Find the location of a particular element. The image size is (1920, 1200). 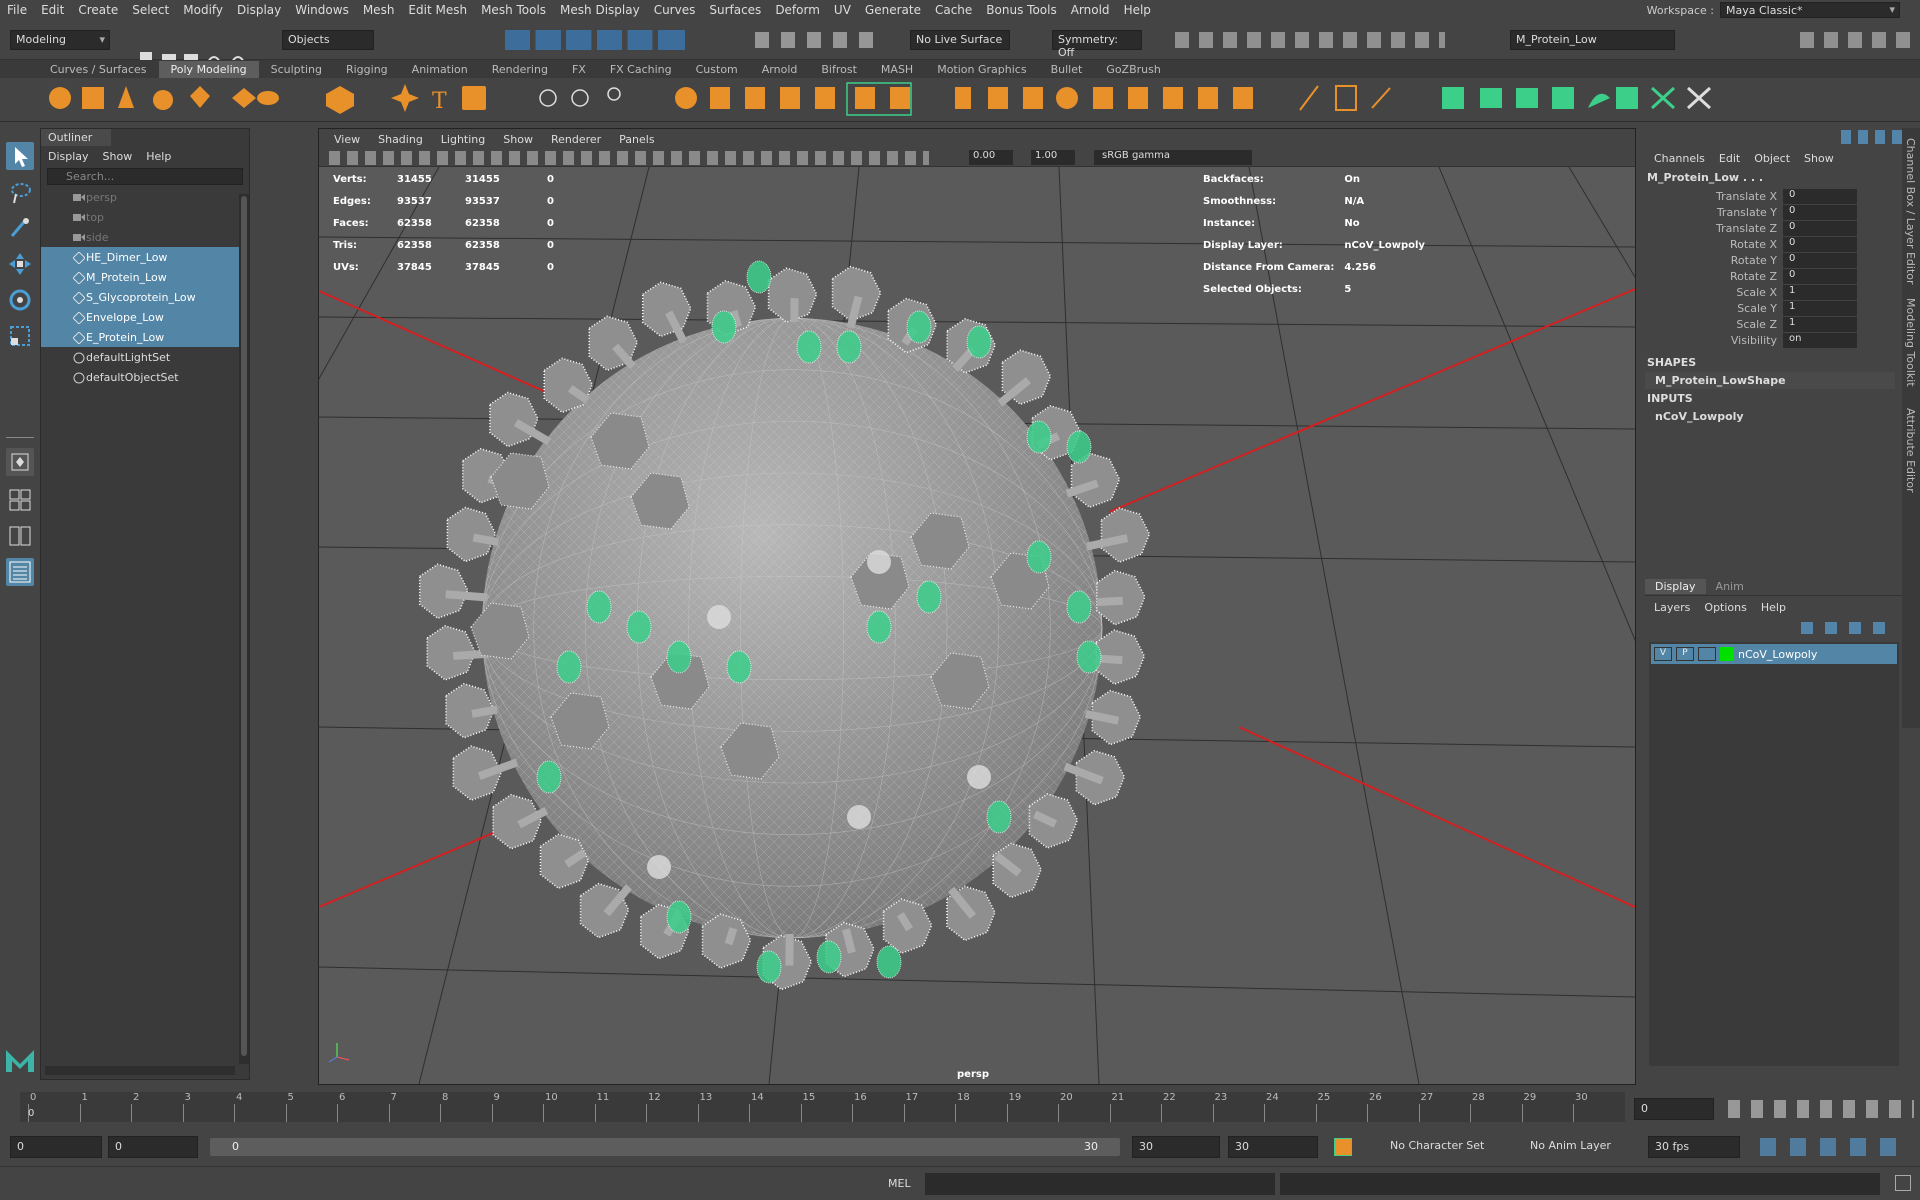

menu-display: Display is located at coordinates (259, 10).